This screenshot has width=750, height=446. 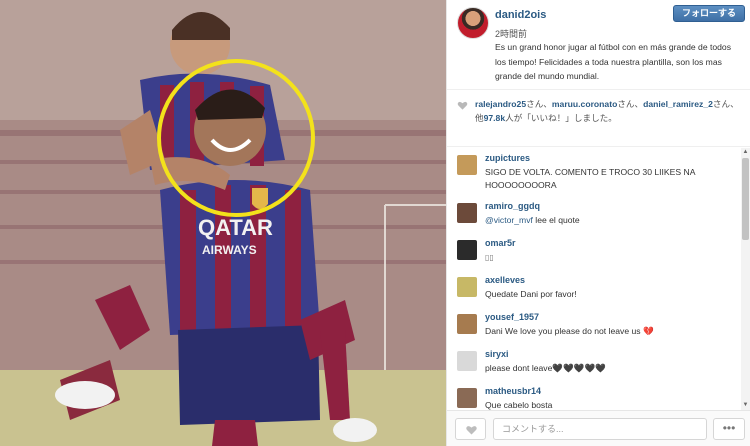 What do you see at coordinates (507, 158) in the screenshot?
I see `comment-username: zupictures` at bounding box center [507, 158].